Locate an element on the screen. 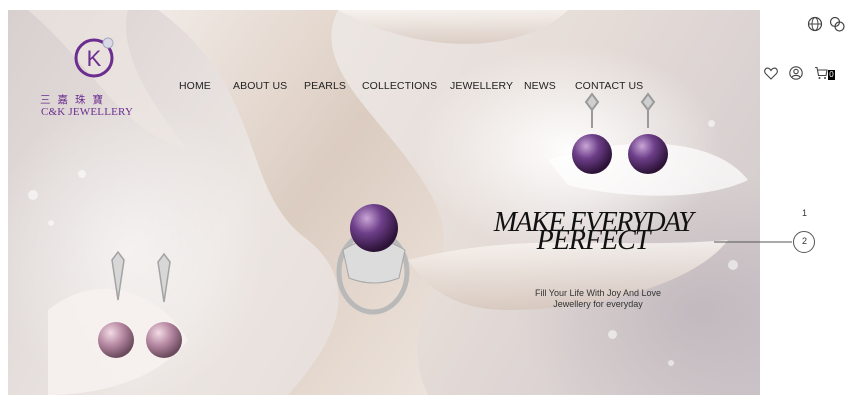  user-icon is located at coordinates (796, 73).